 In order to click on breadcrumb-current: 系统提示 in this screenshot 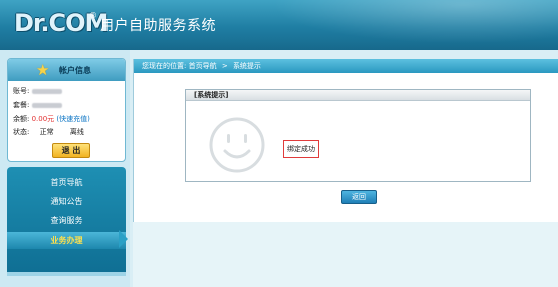, I will do `click(246, 66)`.